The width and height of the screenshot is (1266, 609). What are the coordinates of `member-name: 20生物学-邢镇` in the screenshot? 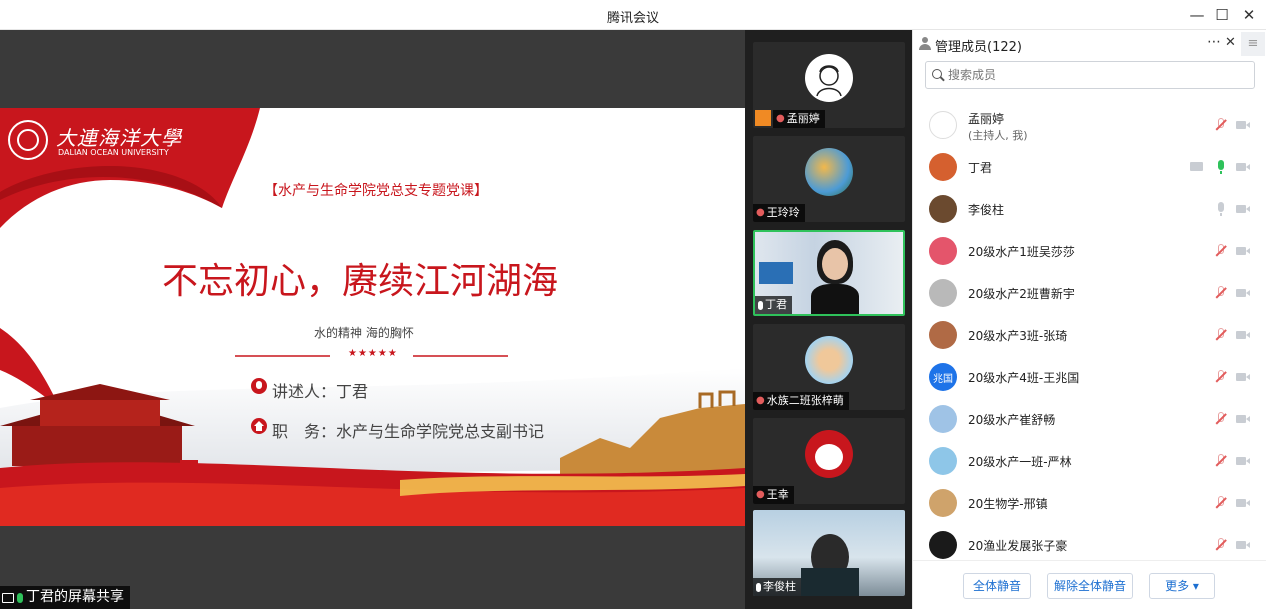 It's located at (1008, 504).